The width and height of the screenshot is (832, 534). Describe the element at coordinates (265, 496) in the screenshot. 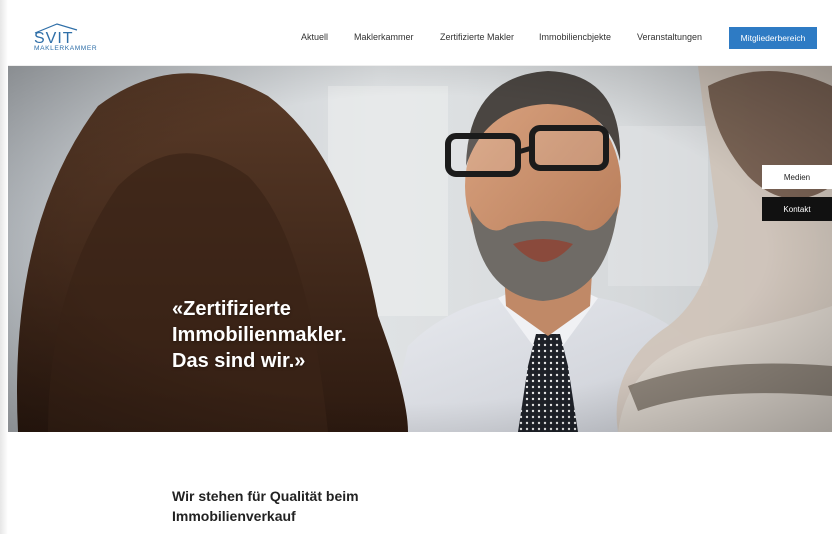

I see `section-heading-line-1: Wir stehen für Qualität beim` at that location.